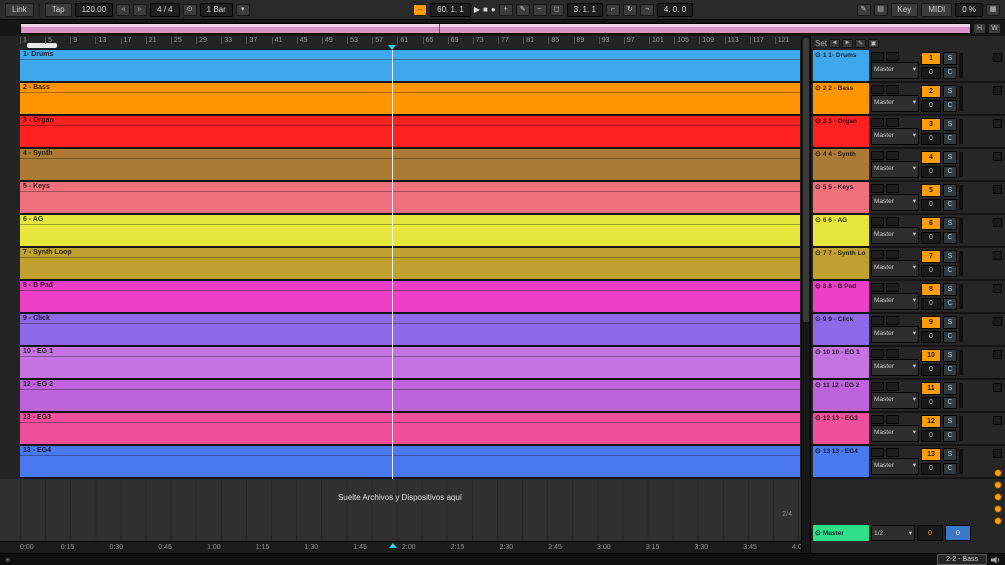 Image resolution: width=1005 pixels, height=565 pixels. I want to click on arrangement-position-field: 60. 1. 1, so click(450, 9).